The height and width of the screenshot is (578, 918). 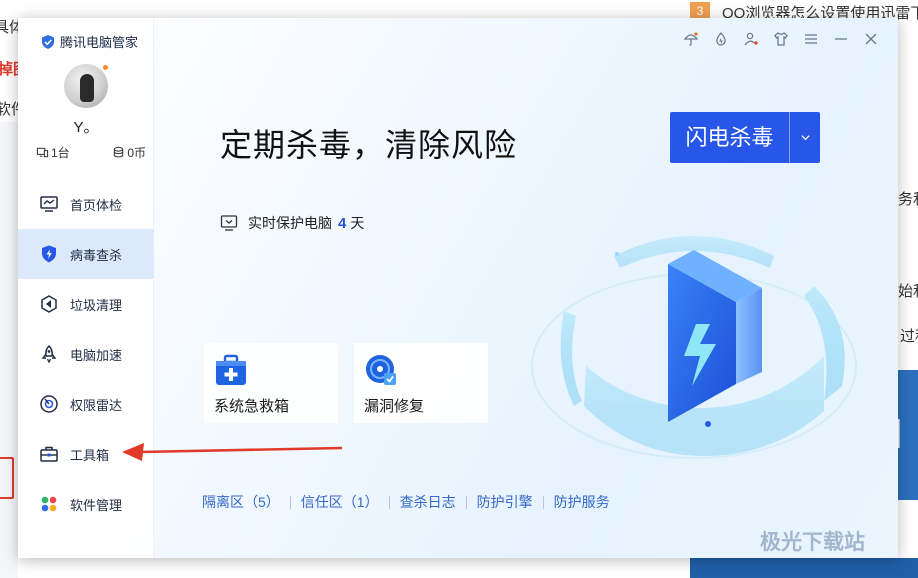 What do you see at coordinates (96, 305) in the screenshot?
I see `sidebar-item-label: 垃圾清理` at bounding box center [96, 305].